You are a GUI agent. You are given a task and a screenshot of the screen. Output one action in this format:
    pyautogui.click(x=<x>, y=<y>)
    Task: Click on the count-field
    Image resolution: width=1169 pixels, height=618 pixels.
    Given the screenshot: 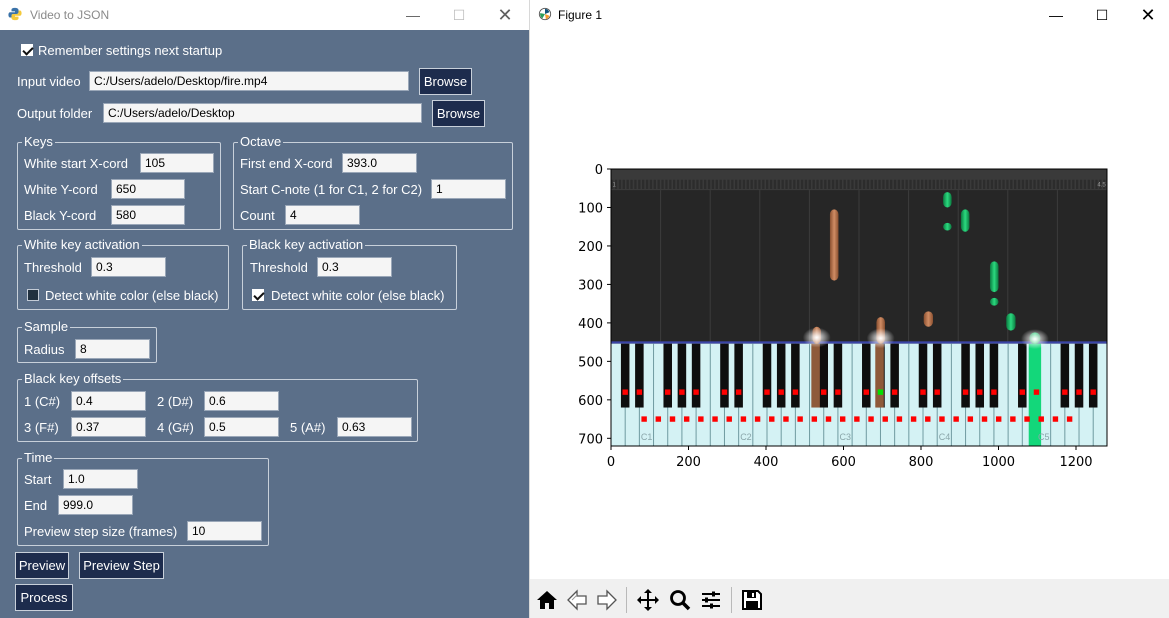 What is the action you would take?
    pyautogui.click(x=322, y=215)
    